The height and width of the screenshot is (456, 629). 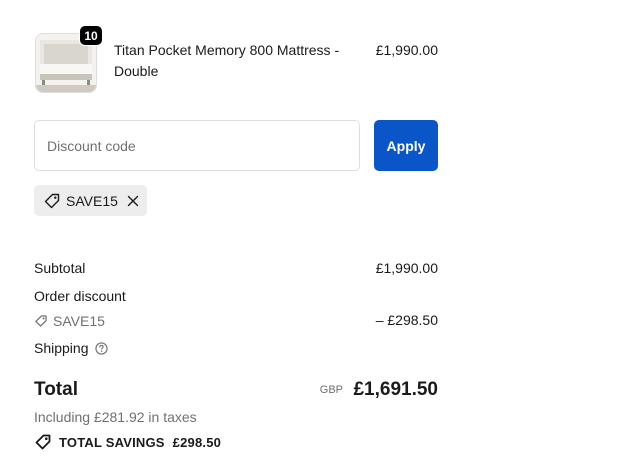 I want to click on total-savings-value: £298.50, so click(x=197, y=442).